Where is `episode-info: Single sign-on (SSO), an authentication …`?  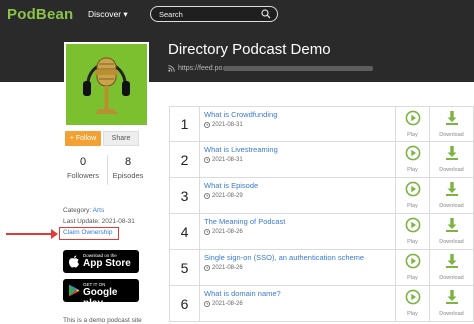 episode-info: Single sign-on (SSO), an authentication … is located at coordinates (298, 267).